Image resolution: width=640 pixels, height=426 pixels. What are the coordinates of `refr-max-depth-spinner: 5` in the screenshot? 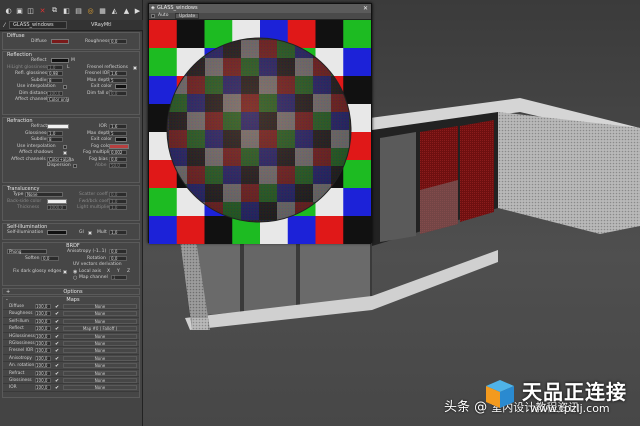 It's located at (118, 133).